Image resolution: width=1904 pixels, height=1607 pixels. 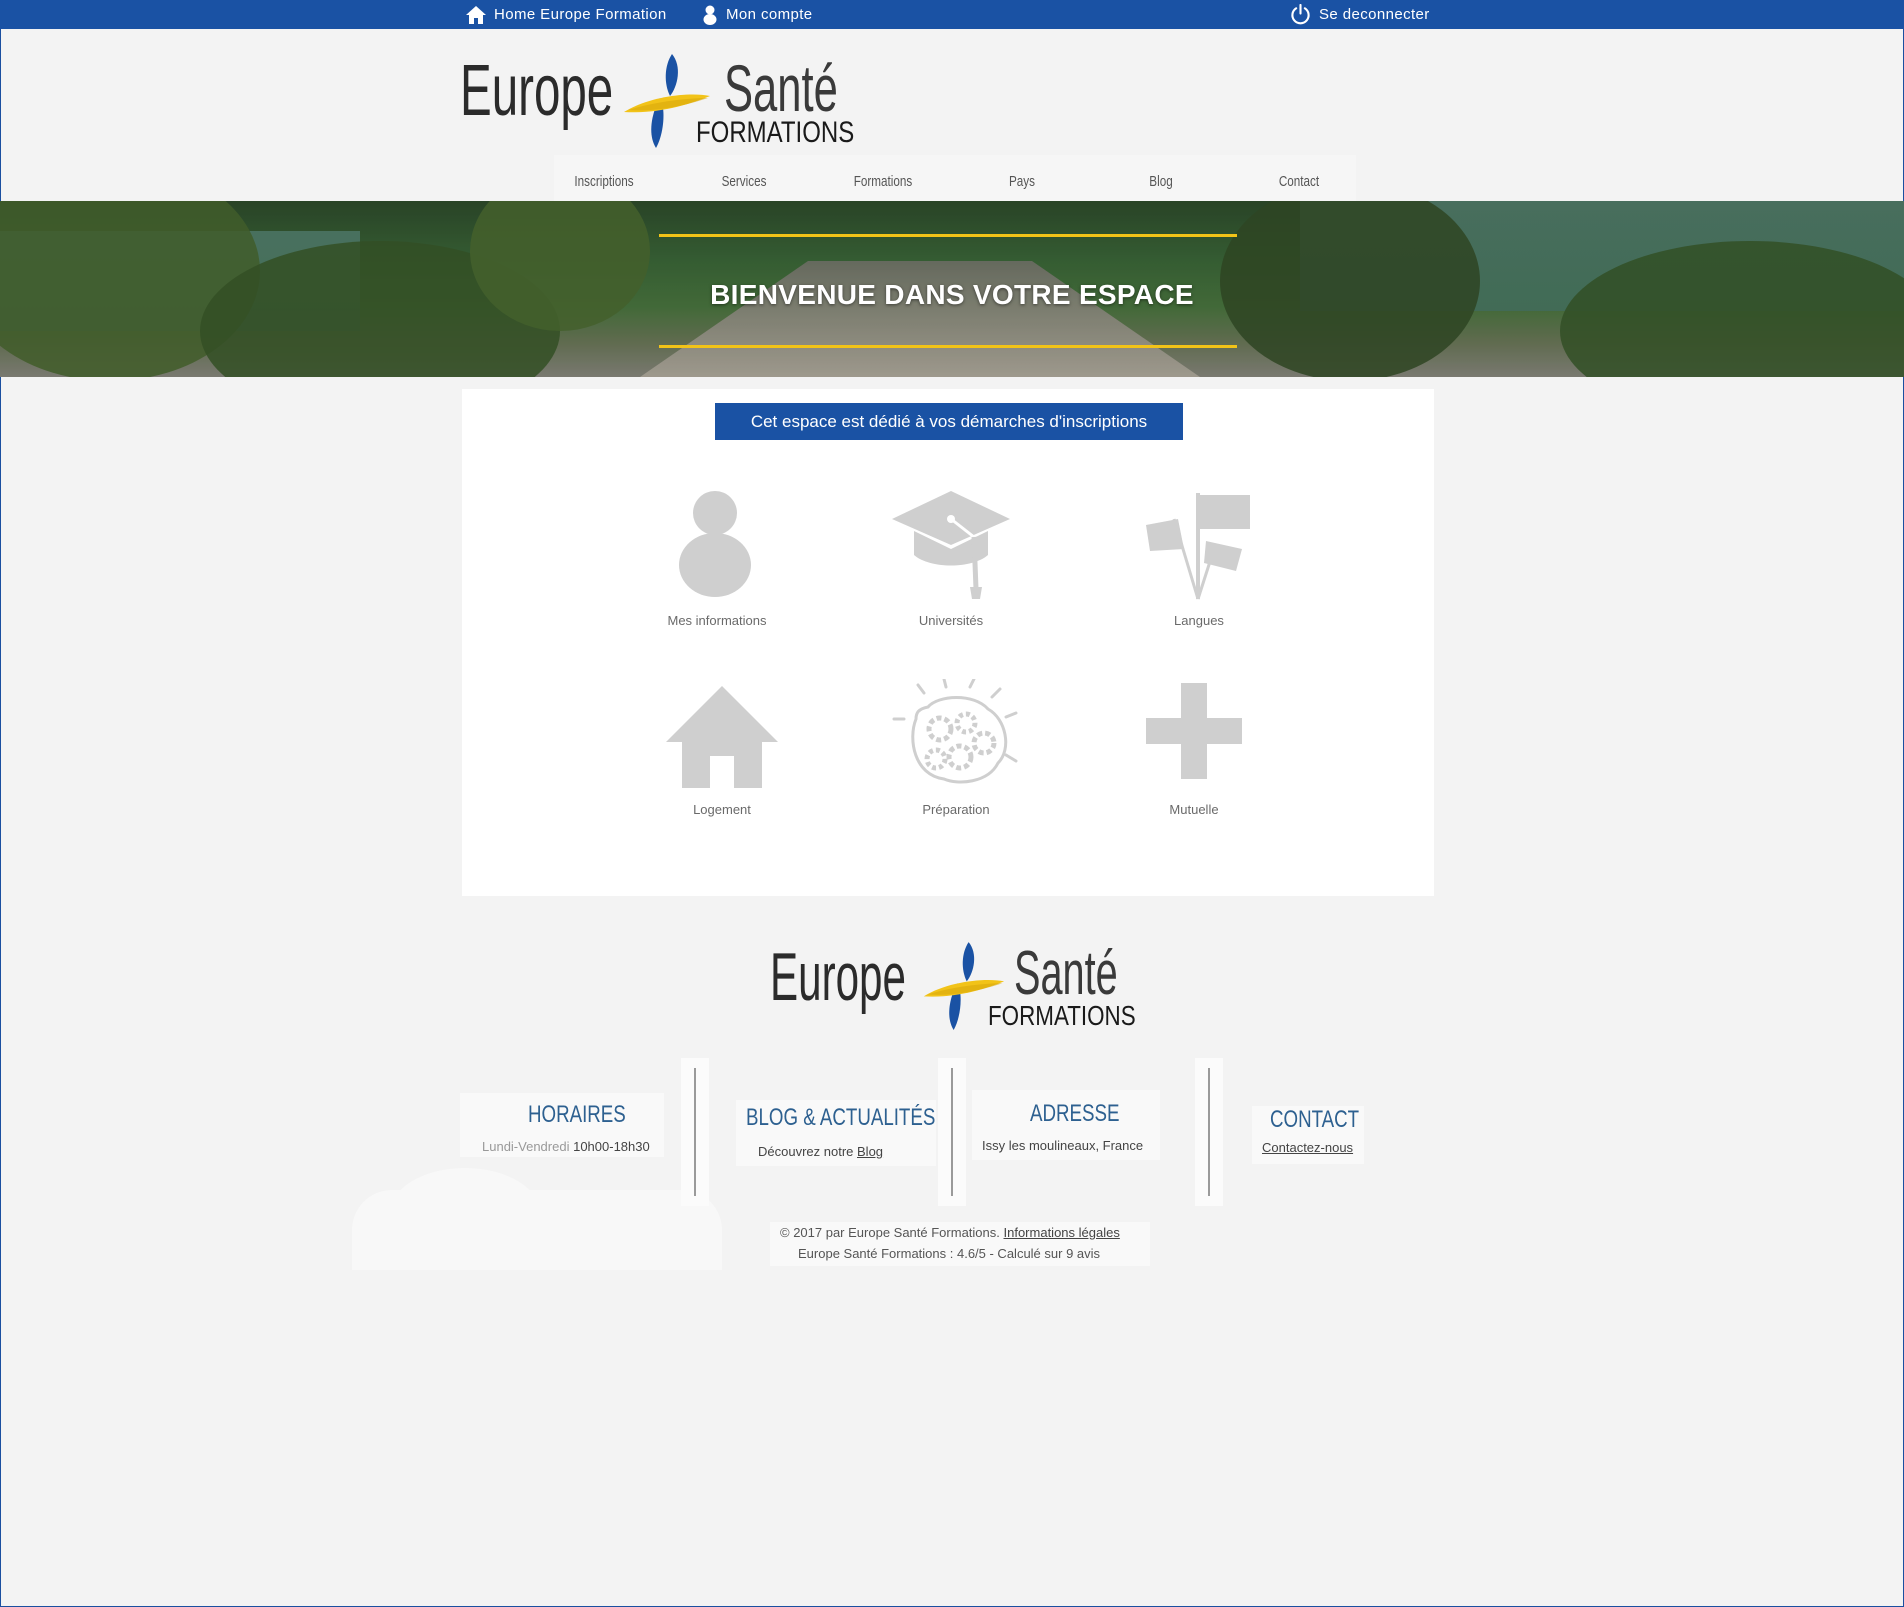 I want to click on tile-universites: Universités, so click(x=951, y=561).